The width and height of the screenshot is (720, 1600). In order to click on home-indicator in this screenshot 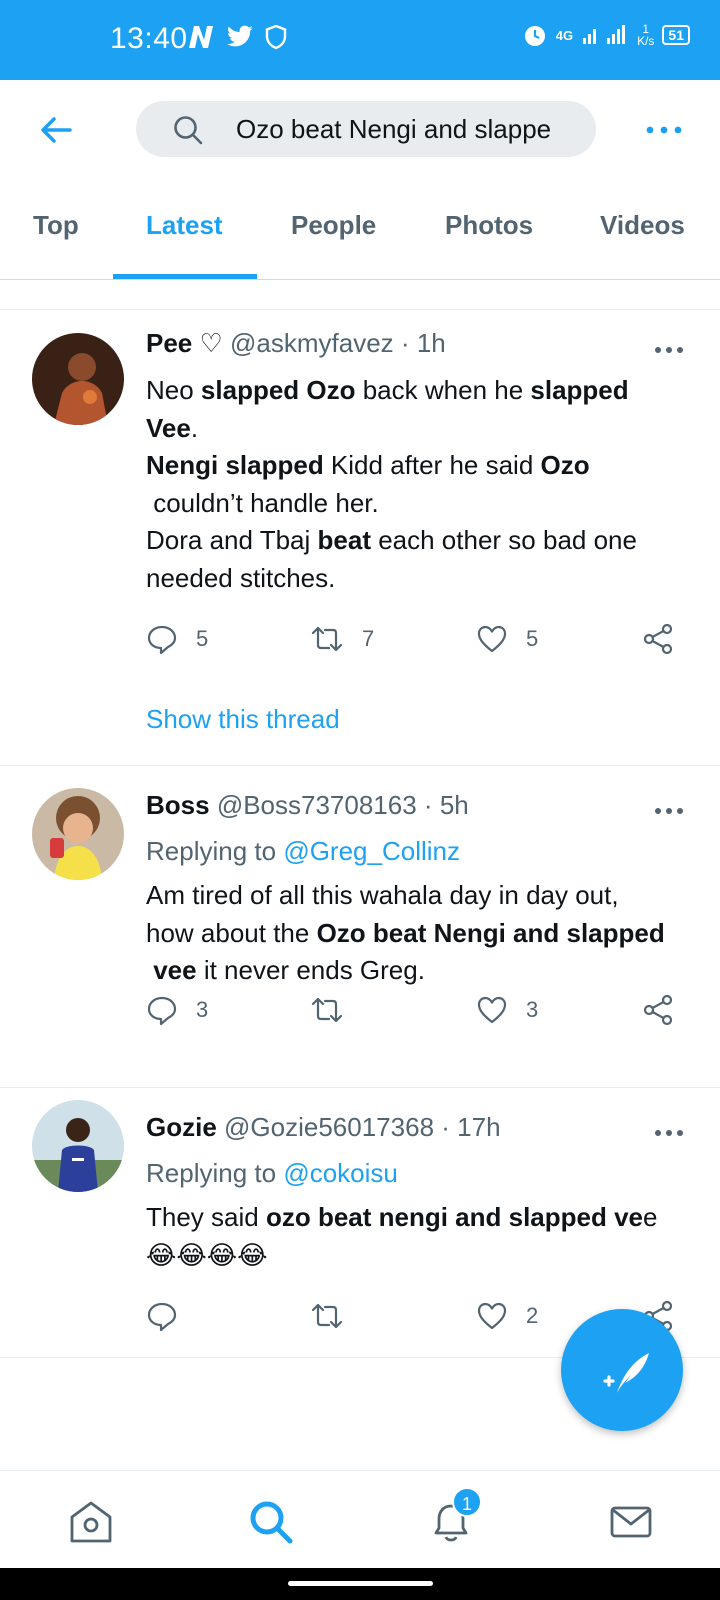, I will do `click(360, 1583)`.